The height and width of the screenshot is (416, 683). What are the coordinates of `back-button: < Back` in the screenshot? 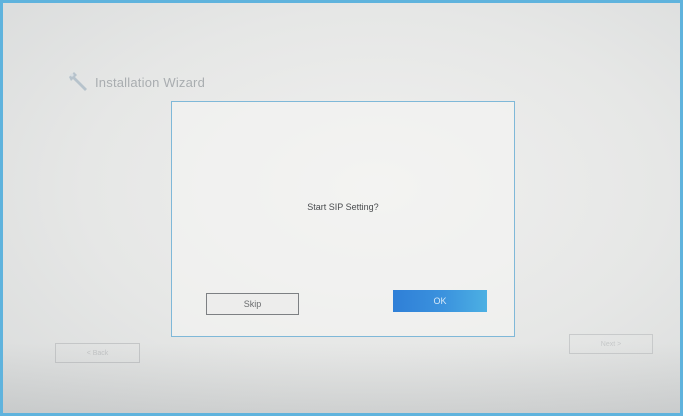 It's located at (97, 353).